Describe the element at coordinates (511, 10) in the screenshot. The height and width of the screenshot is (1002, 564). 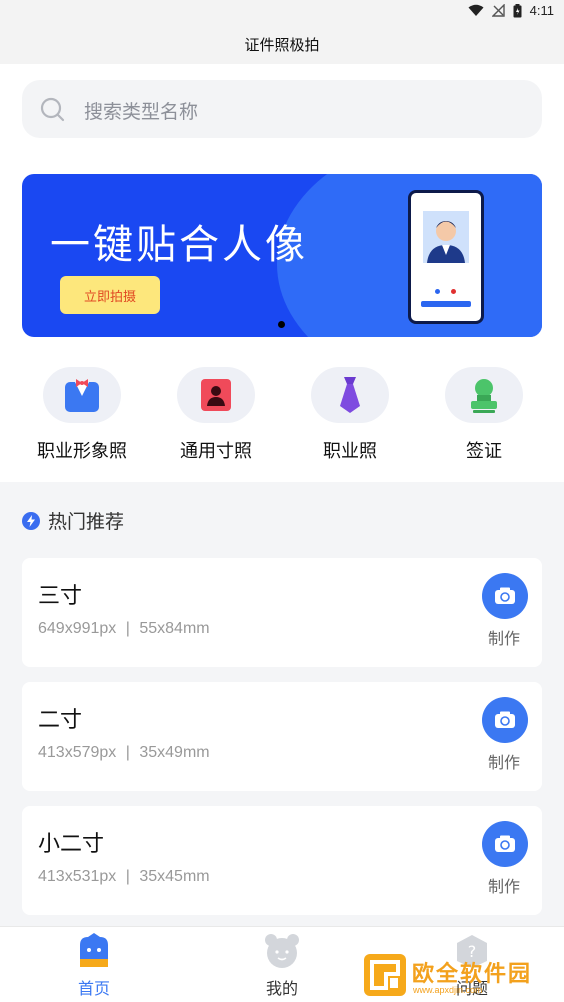
I see `status-icons: 4:11` at that location.